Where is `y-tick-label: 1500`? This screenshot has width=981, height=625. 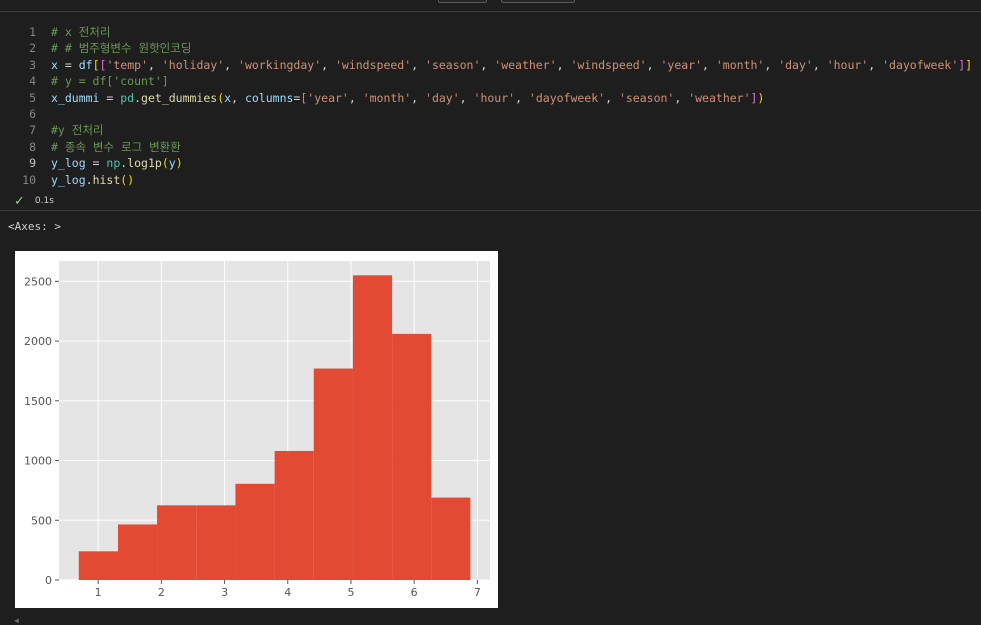
y-tick-label: 1500 is located at coordinates (38, 401).